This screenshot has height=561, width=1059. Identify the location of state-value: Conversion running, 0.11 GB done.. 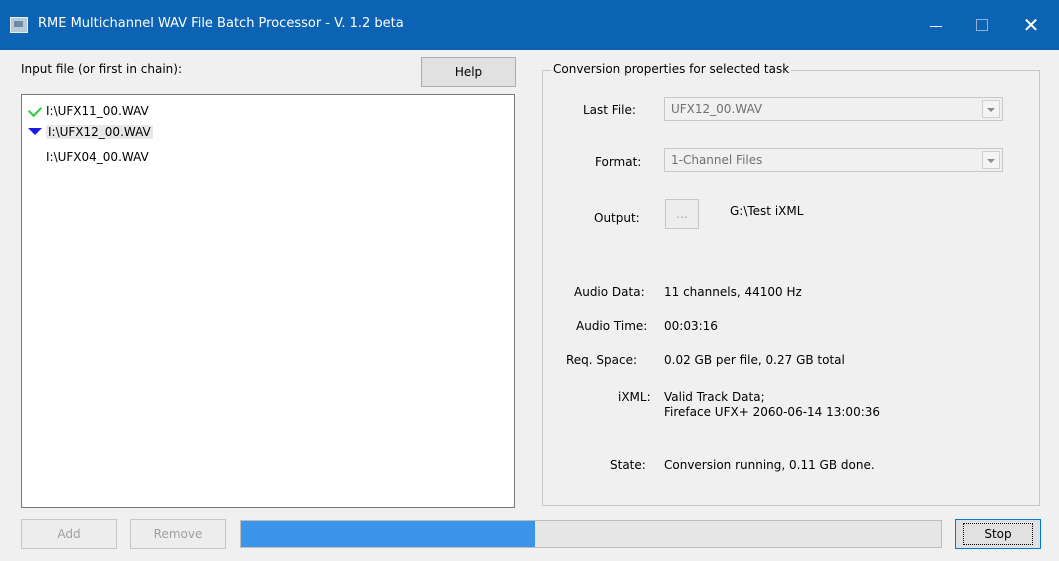
(769, 465).